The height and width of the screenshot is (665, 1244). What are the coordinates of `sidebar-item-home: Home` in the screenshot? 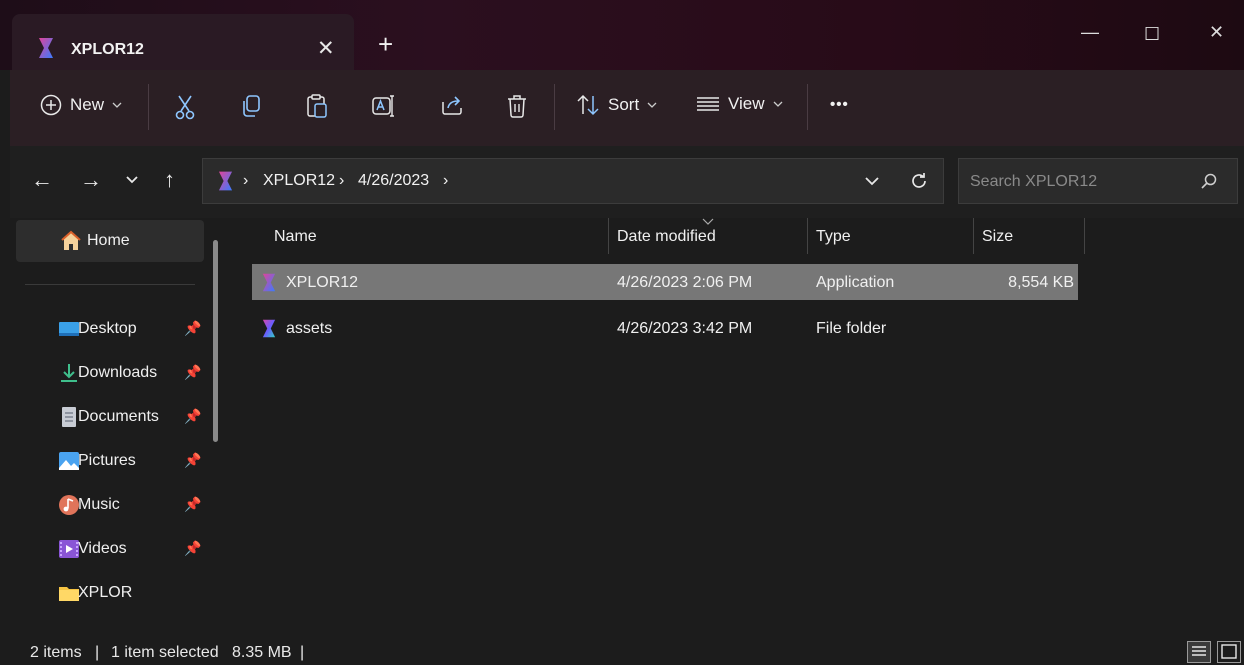 It's located at (110, 241).